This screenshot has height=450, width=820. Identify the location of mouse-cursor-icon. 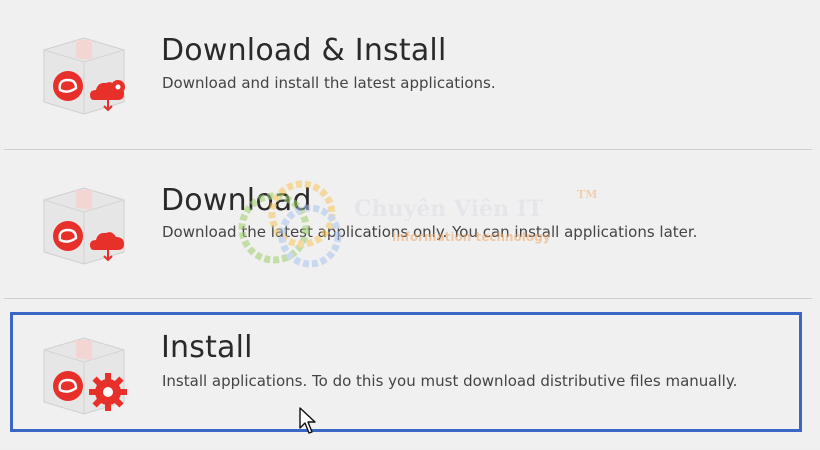
(307, 420).